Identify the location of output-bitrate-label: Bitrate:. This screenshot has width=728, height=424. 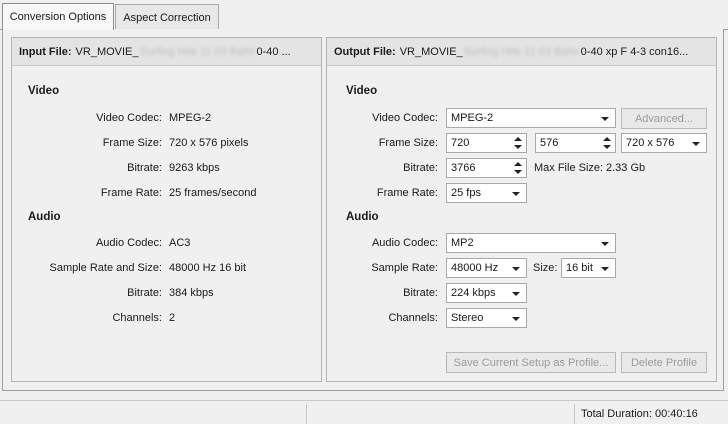
(420, 168).